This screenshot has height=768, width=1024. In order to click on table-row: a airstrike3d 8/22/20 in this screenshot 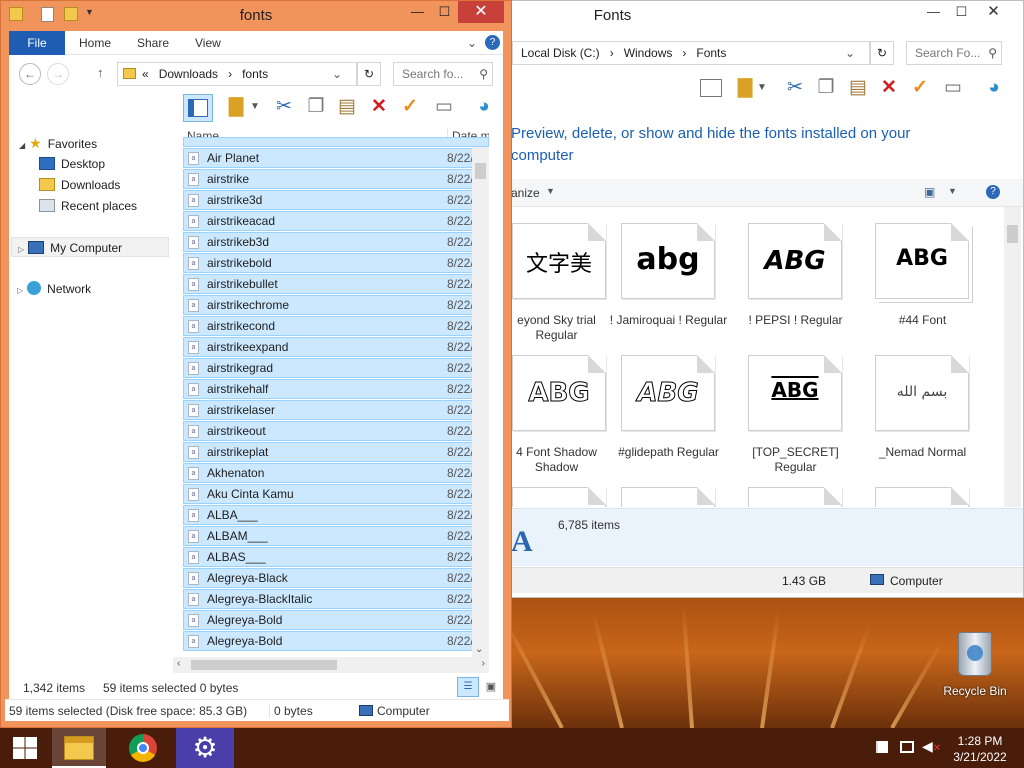, I will do `click(336, 200)`.